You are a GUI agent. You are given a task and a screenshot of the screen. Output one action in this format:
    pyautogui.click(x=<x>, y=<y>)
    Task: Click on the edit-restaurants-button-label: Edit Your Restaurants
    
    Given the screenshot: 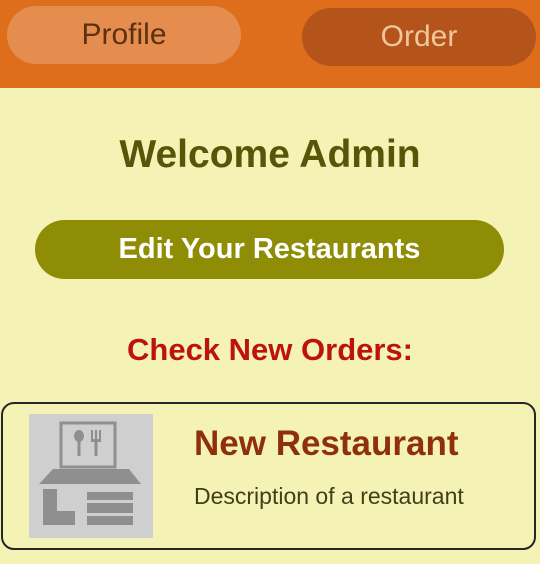 What is the action you would take?
    pyautogui.click(x=269, y=249)
    